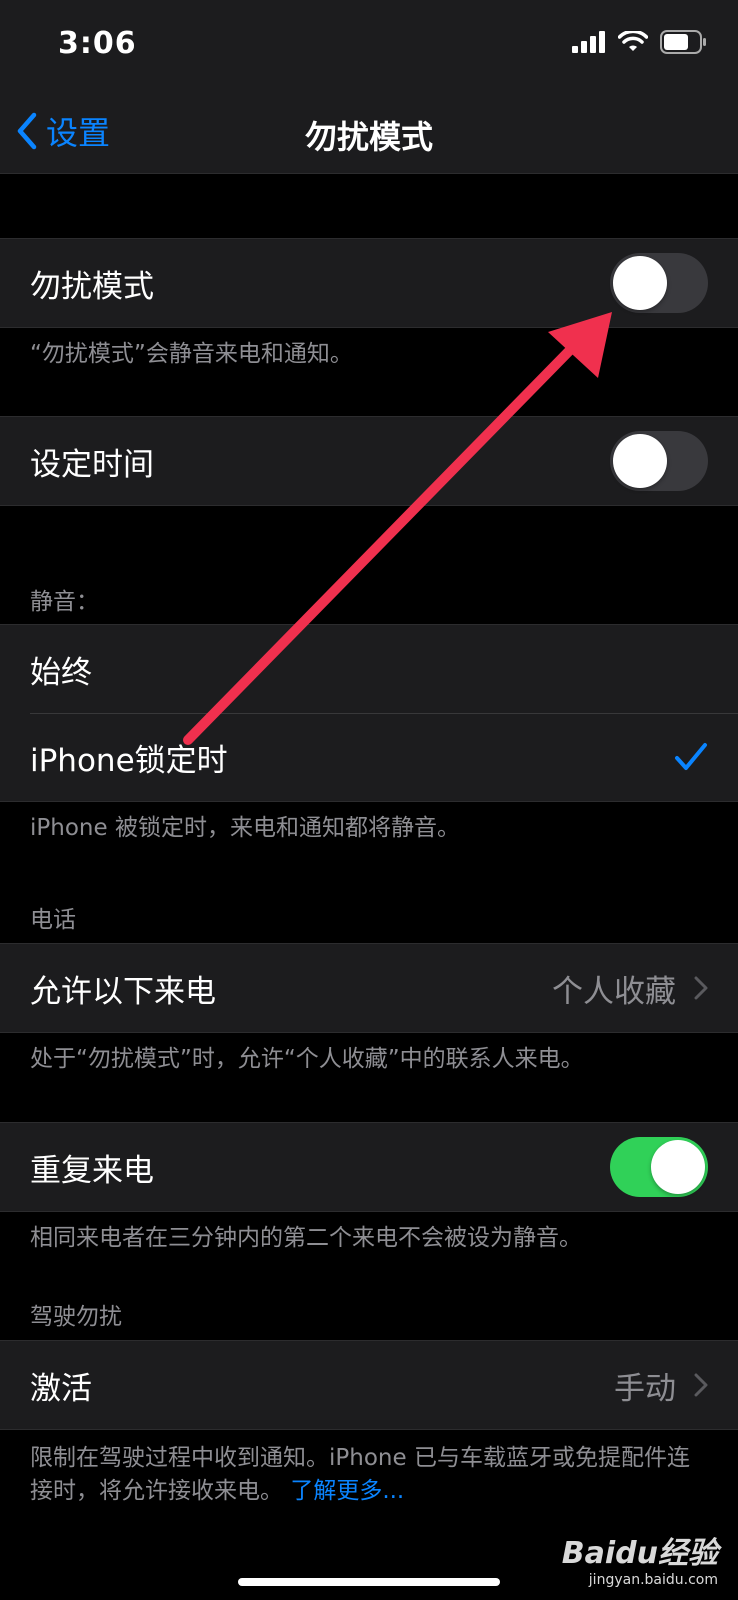  I want to click on scheduled-toggle, so click(659, 461).